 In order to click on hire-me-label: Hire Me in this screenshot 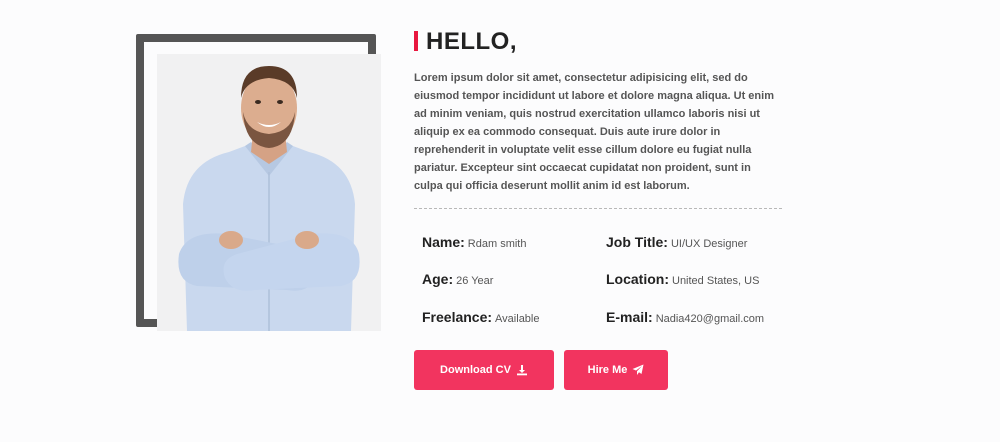, I will do `click(607, 370)`.